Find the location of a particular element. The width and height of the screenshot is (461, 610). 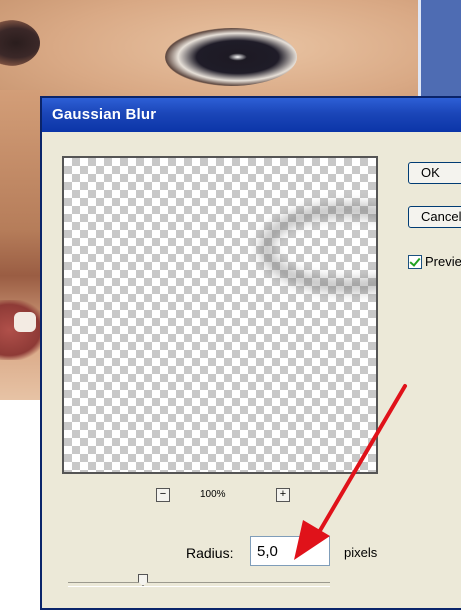

radius-unit-label: pixels is located at coordinates (361, 552).